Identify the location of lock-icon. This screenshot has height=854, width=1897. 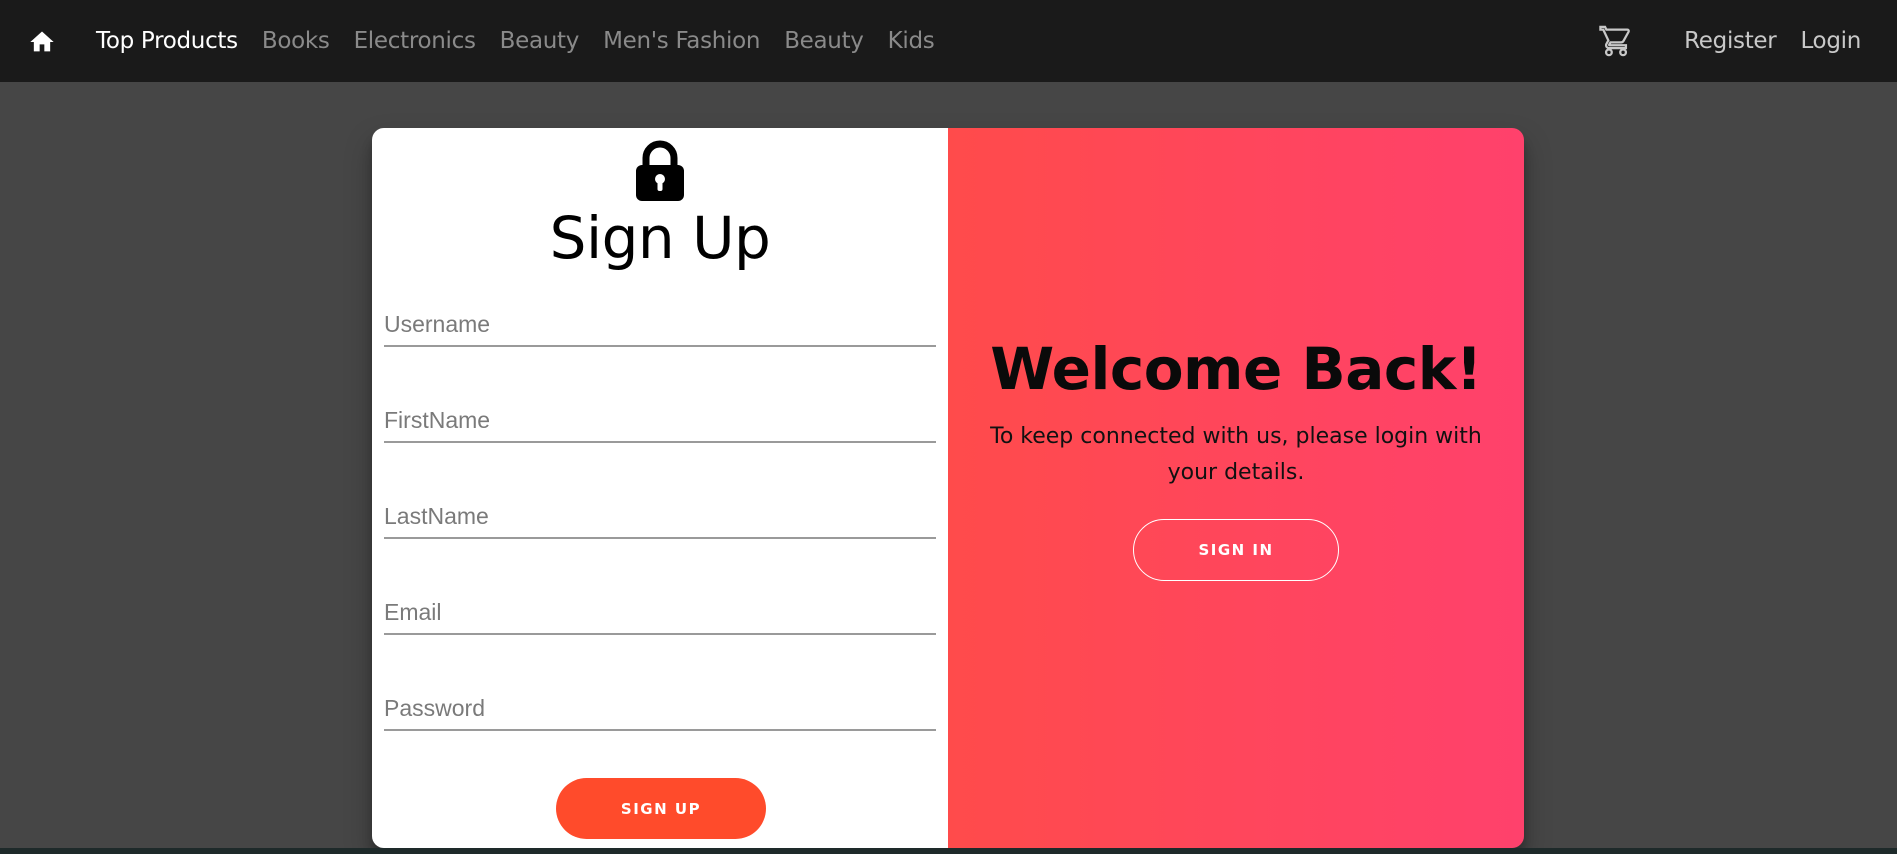
(660, 171).